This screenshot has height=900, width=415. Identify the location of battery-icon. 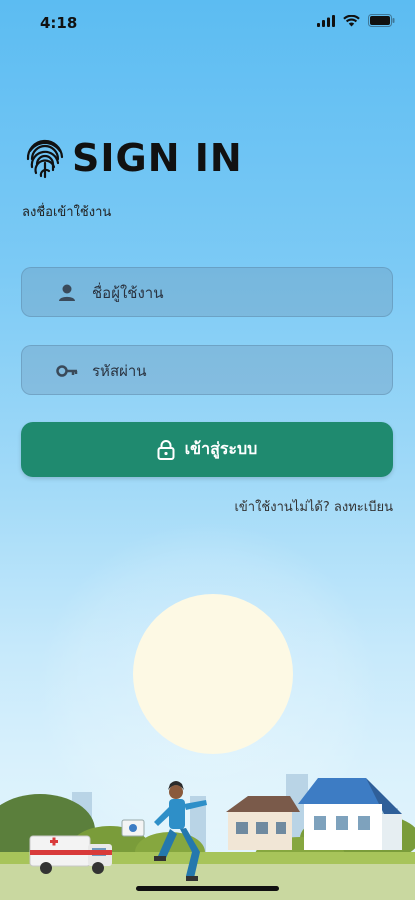
(381, 20).